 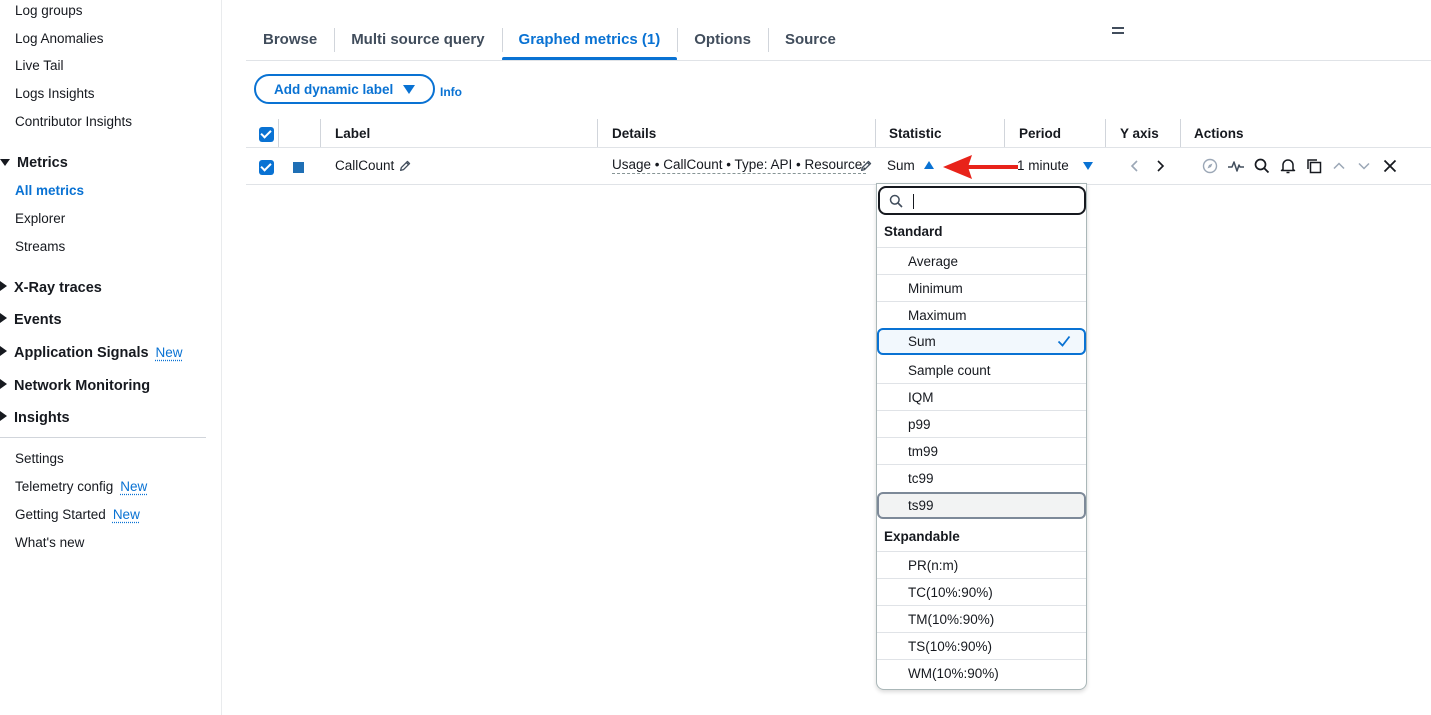 I want to click on tab-graphed-metrics: Graphed metrics (1), so click(x=589, y=41).